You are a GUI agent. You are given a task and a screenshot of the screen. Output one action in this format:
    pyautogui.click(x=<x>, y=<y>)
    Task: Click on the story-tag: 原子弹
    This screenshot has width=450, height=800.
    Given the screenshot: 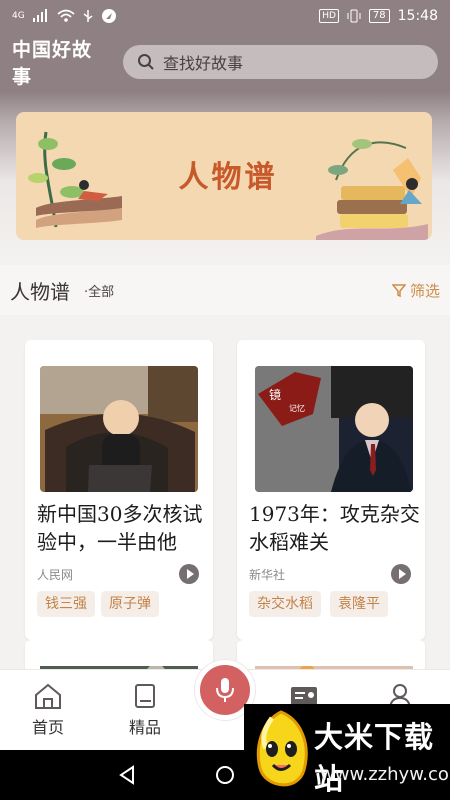 What is the action you would take?
    pyautogui.click(x=130, y=604)
    